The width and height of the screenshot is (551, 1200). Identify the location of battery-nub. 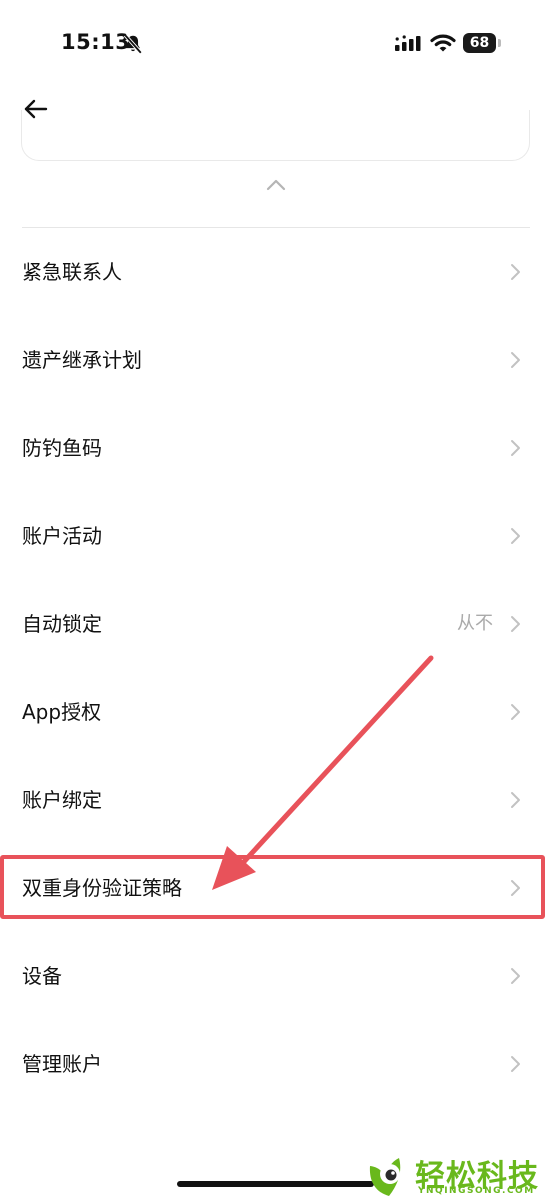
(499, 43).